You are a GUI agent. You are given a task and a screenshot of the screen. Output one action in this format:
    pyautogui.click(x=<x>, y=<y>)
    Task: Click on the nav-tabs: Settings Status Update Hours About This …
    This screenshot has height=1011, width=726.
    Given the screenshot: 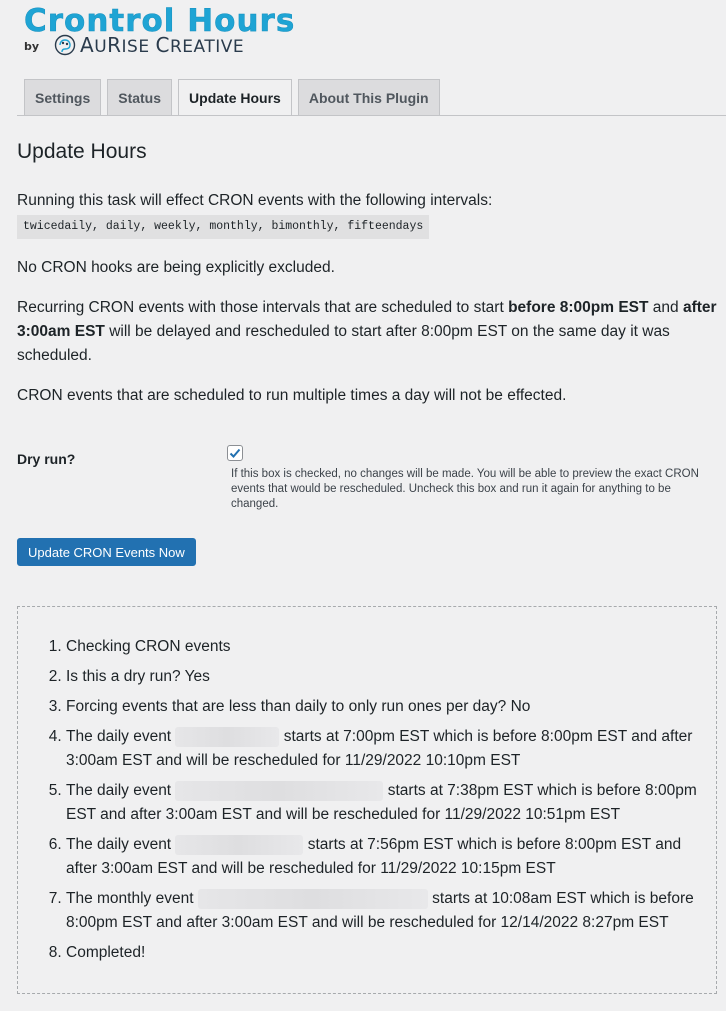 What is the action you would take?
    pyautogui.click(x=232, y=97)
    